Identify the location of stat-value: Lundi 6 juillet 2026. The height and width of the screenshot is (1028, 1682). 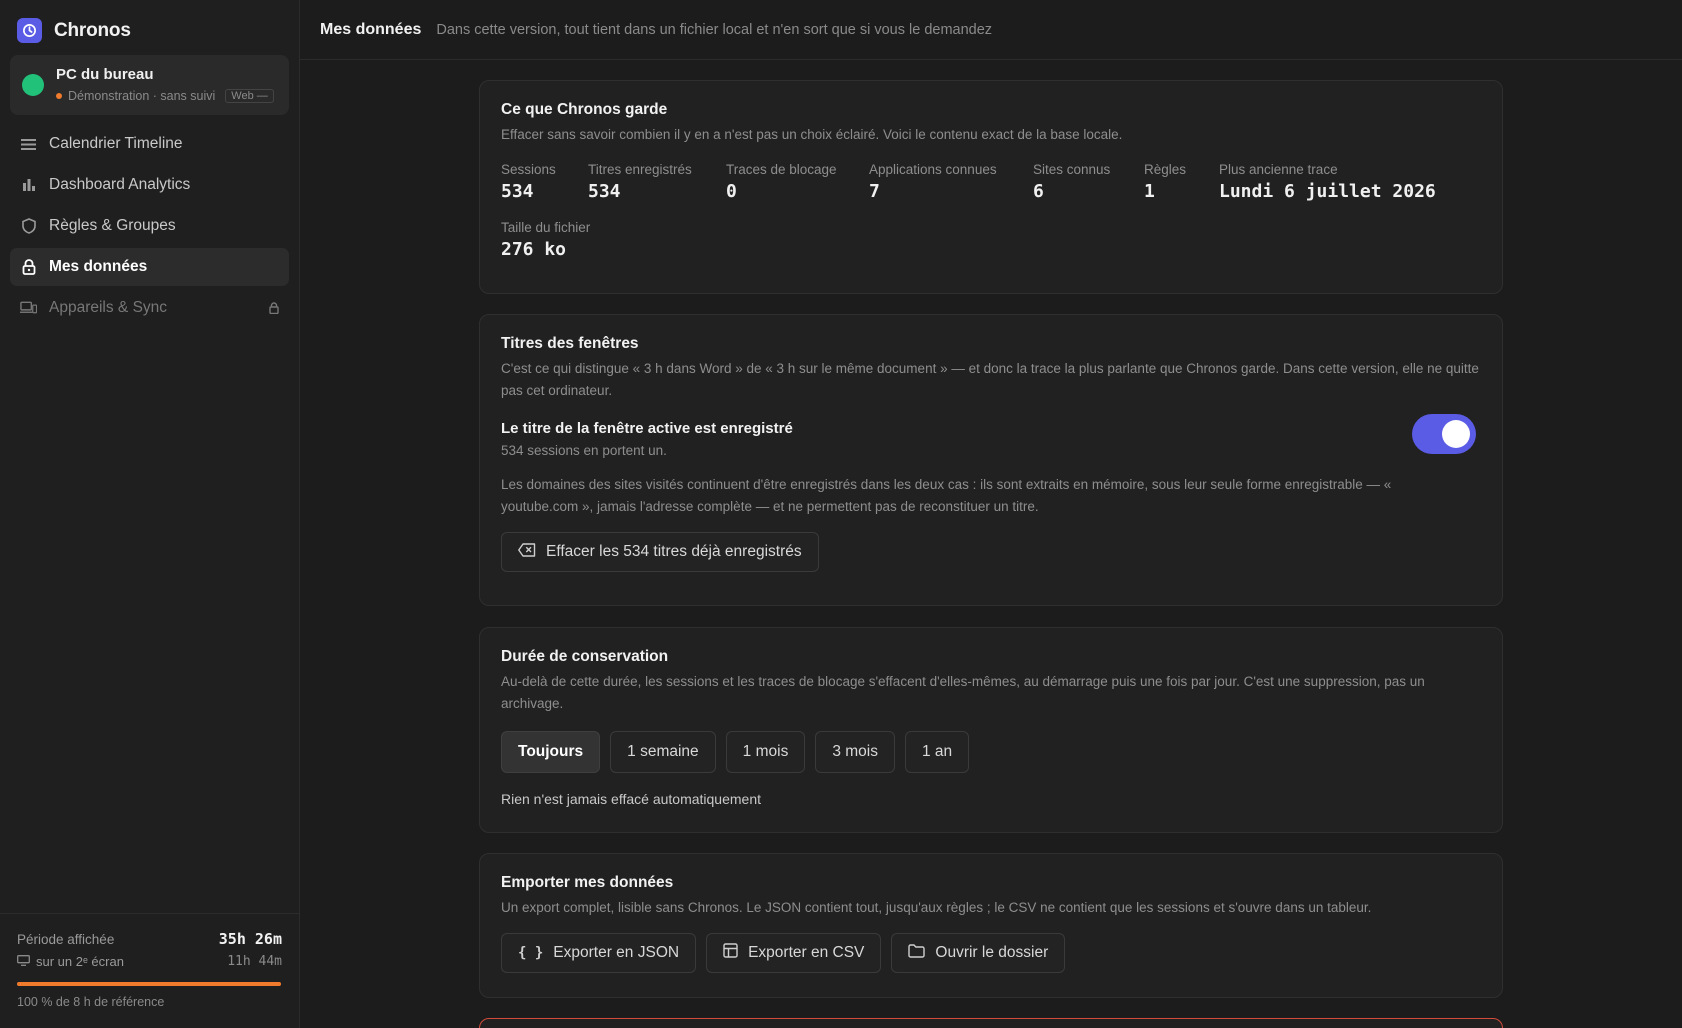
(1327, 191).